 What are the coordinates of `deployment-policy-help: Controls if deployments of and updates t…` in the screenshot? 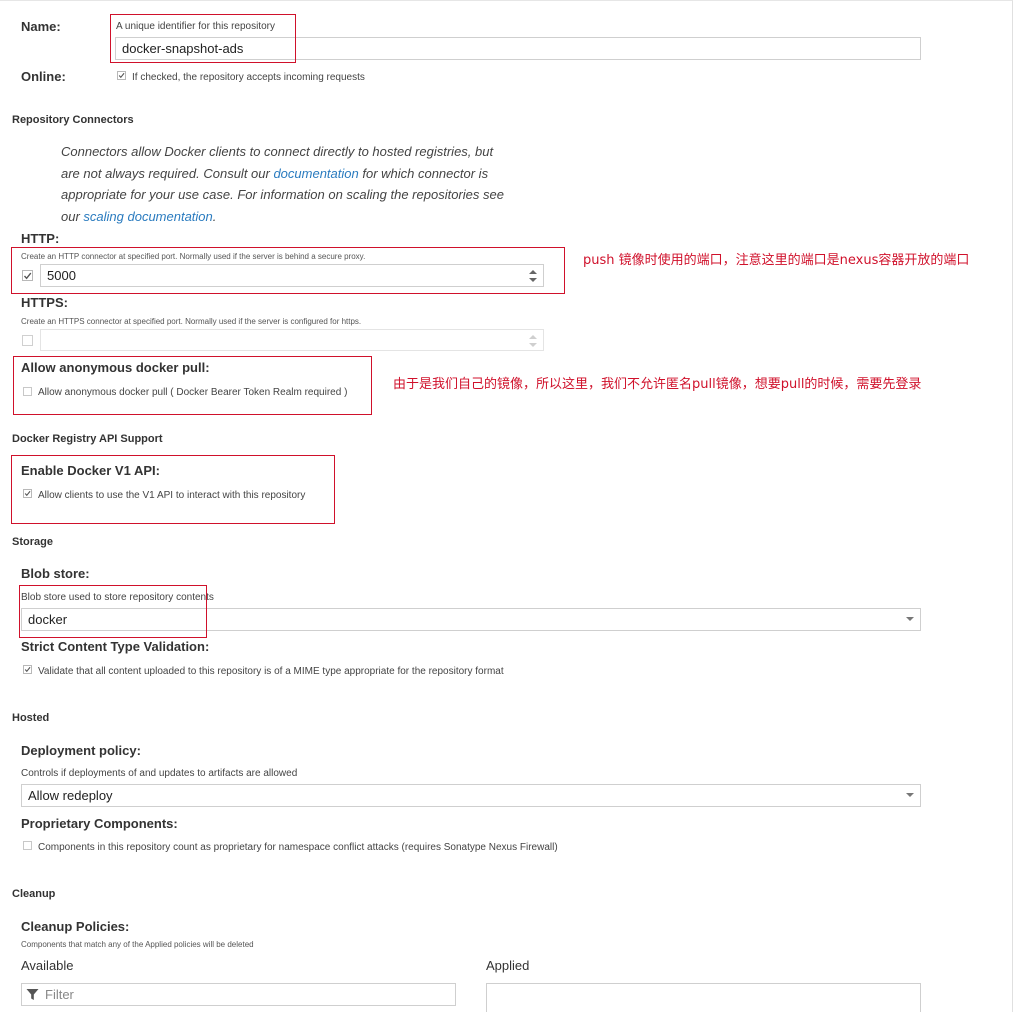 It's located at (159, 773).